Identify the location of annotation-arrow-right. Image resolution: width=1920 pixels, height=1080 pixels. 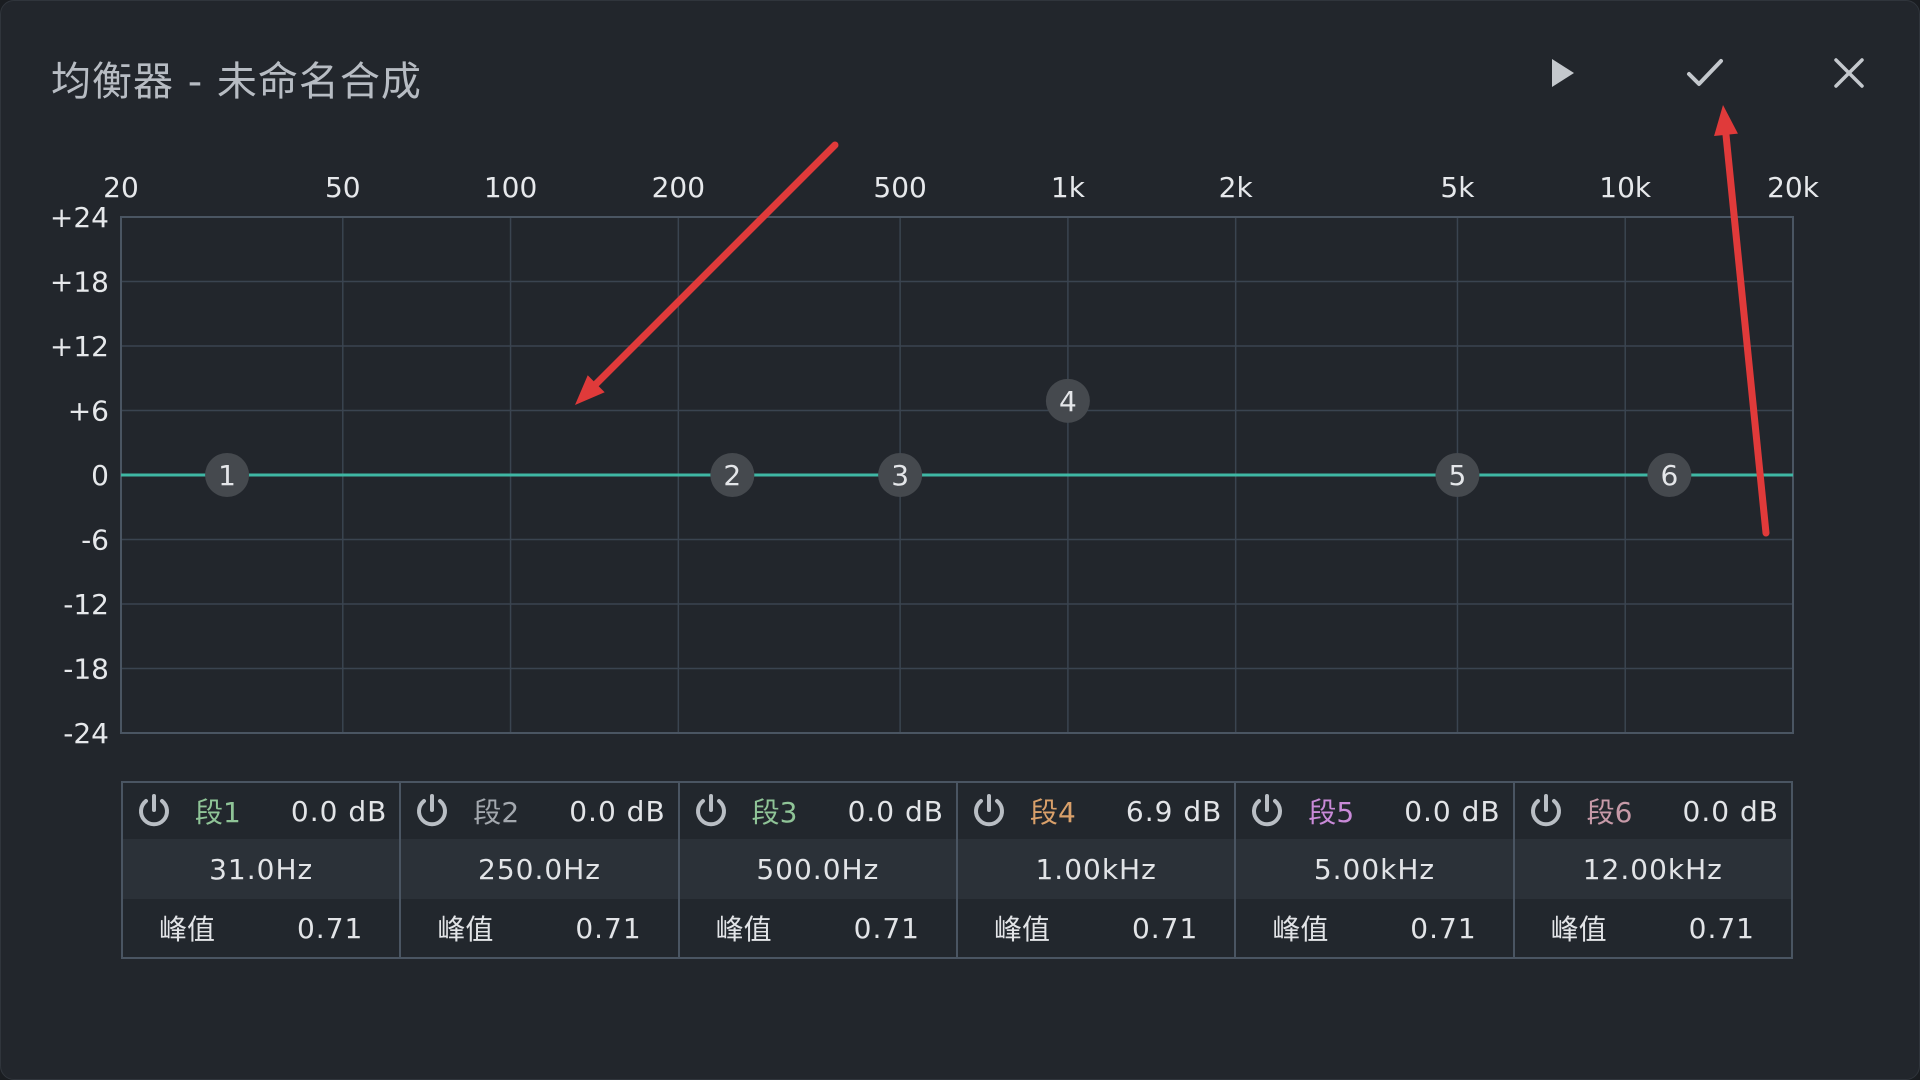
(1742, 321).